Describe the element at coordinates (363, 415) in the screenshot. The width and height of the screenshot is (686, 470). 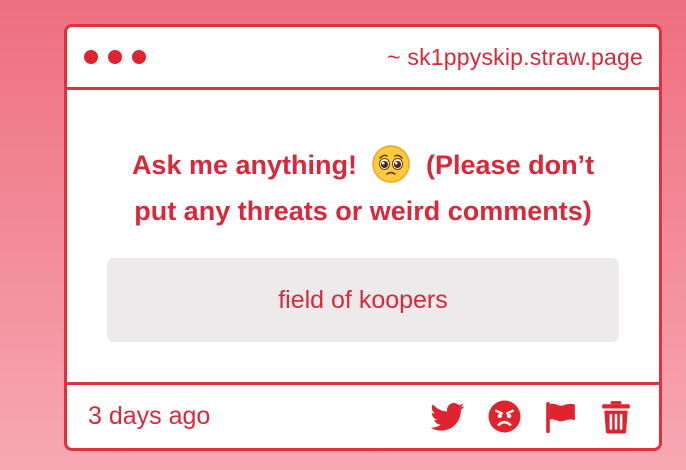
I see `card-footer: 3 days ago` at that location.